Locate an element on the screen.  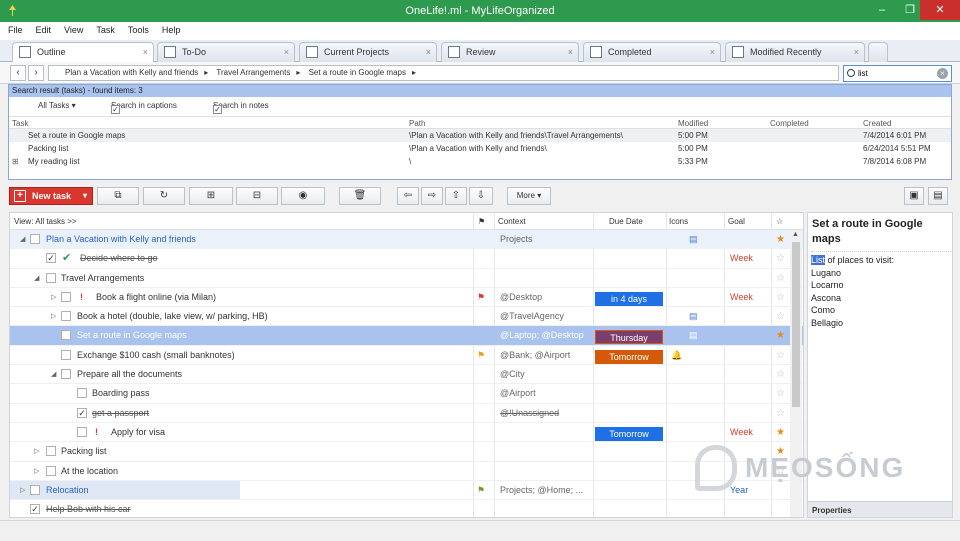
col-modified: Modified is located at coordinates (693, 123).